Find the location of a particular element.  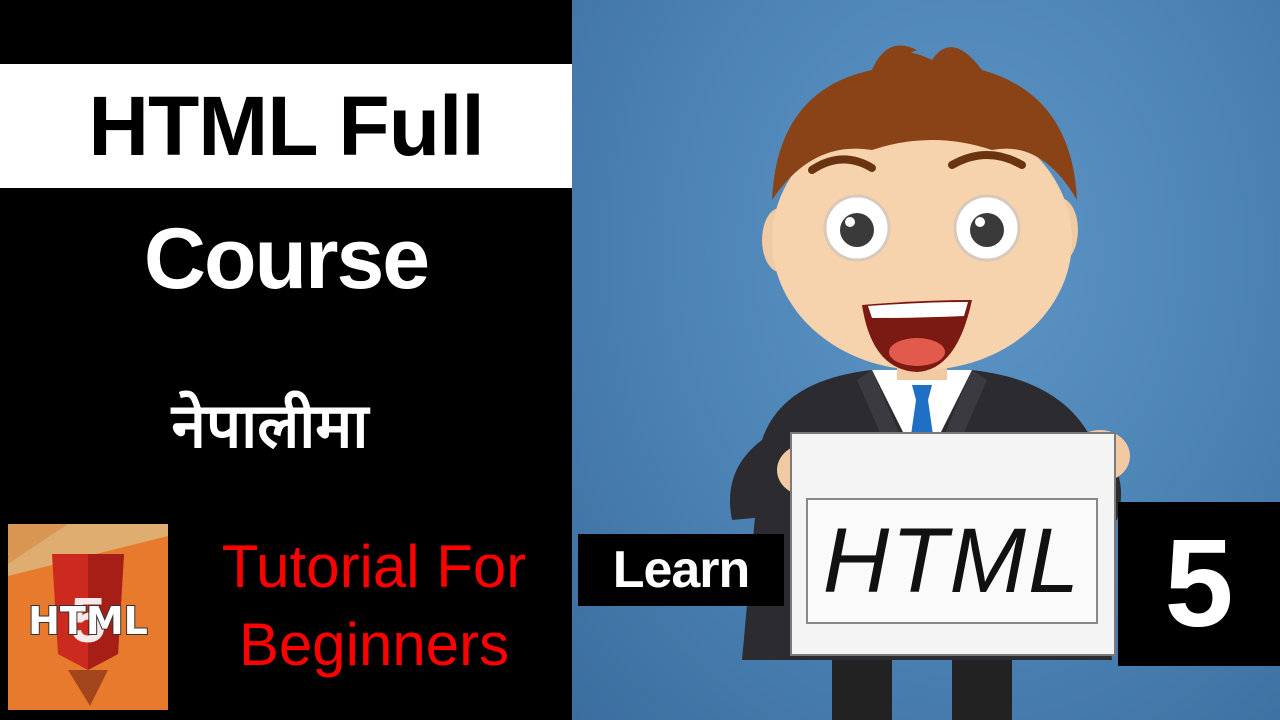

title-band: HTML Full is located at coordinates (286, 126).